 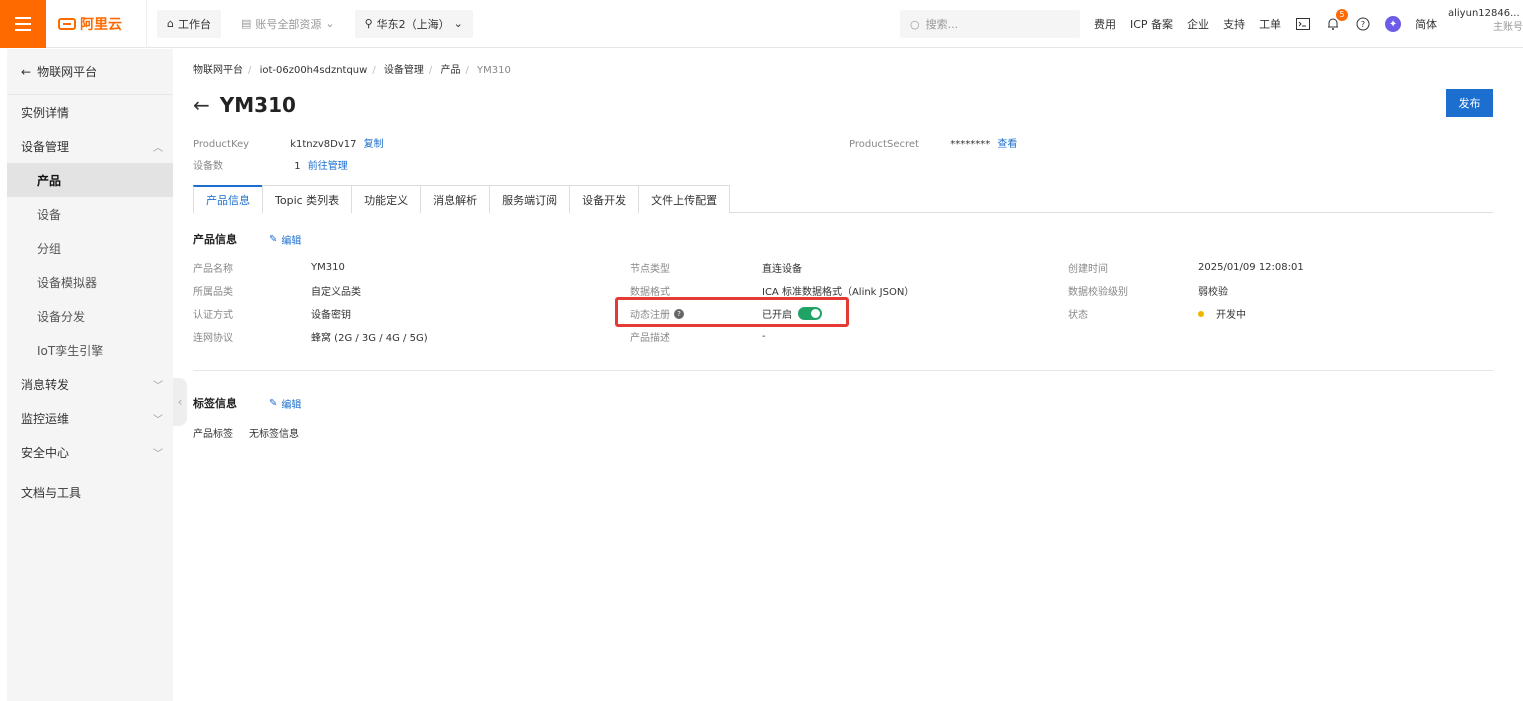 What do you see at coordinates (764, 336) in the screenshot?
I see `field-value: -` at bounding box center [764, 336].